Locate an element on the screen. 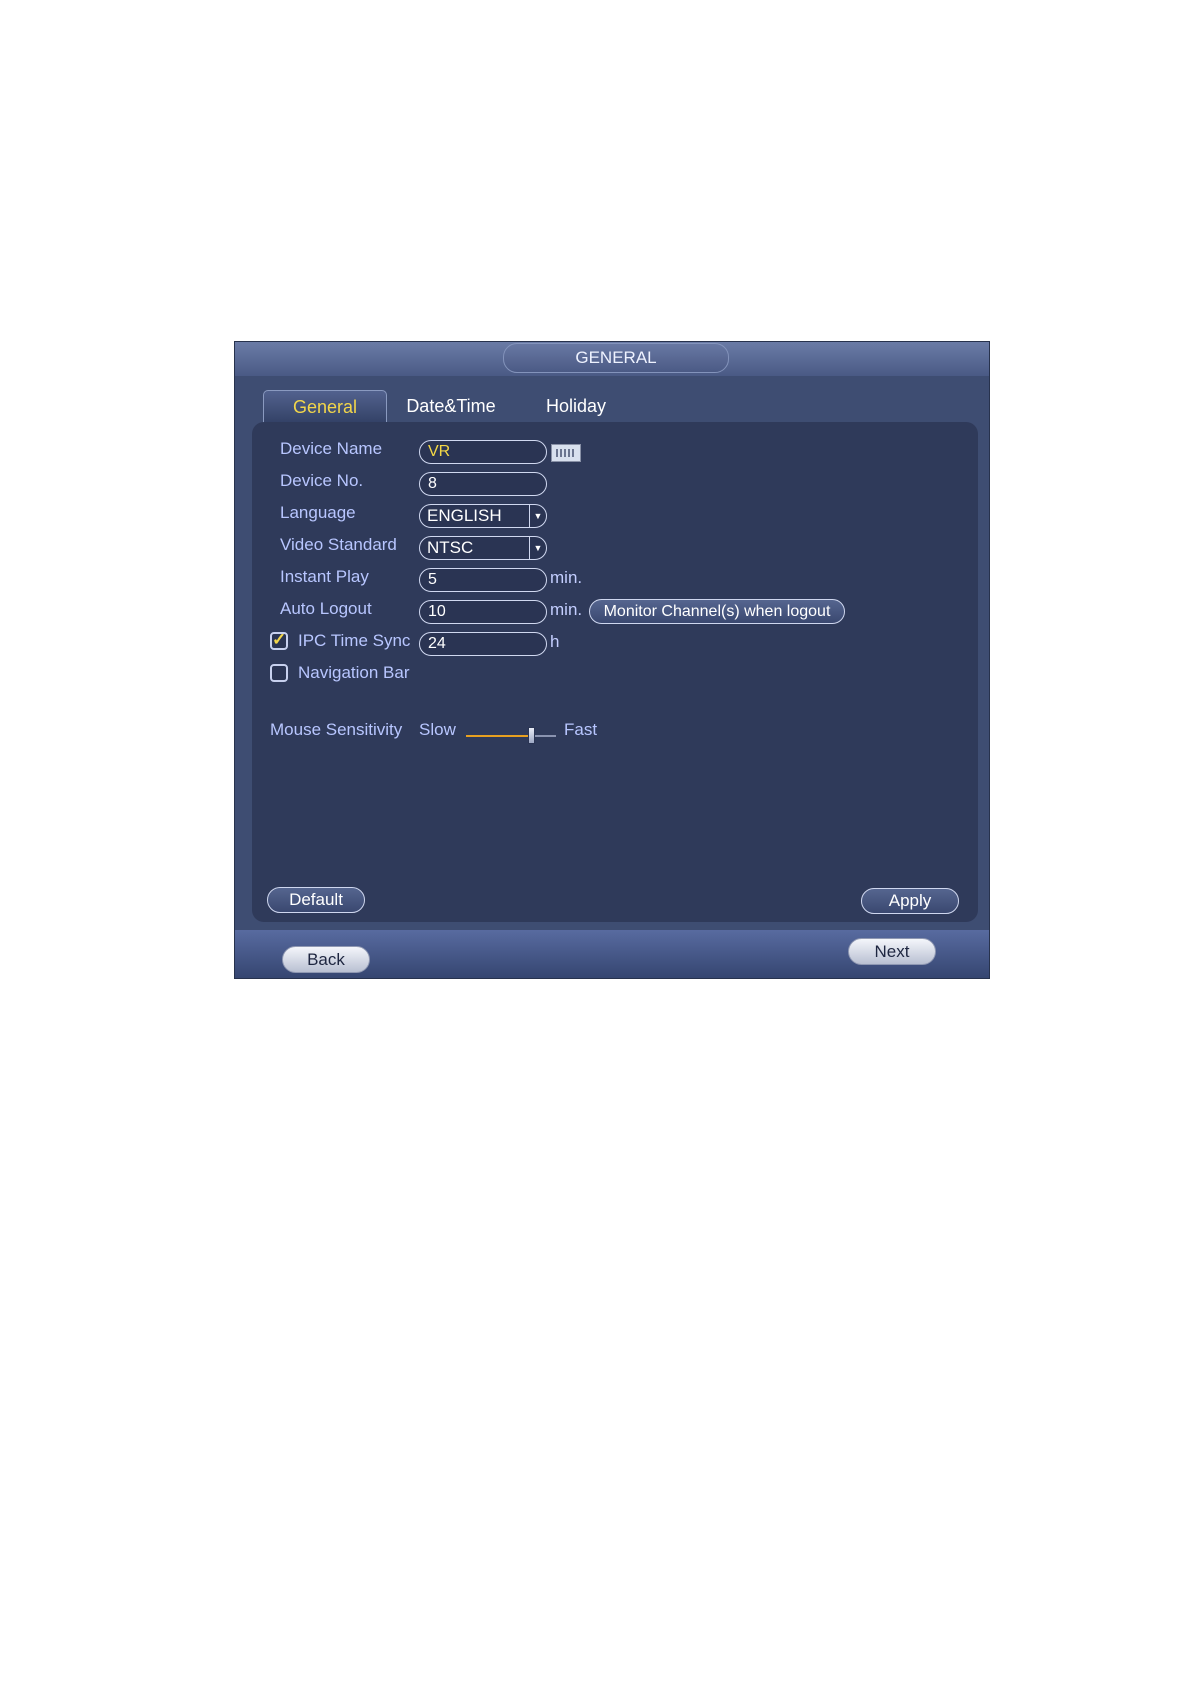  back-button: Back is located at coordinates (326, 959).